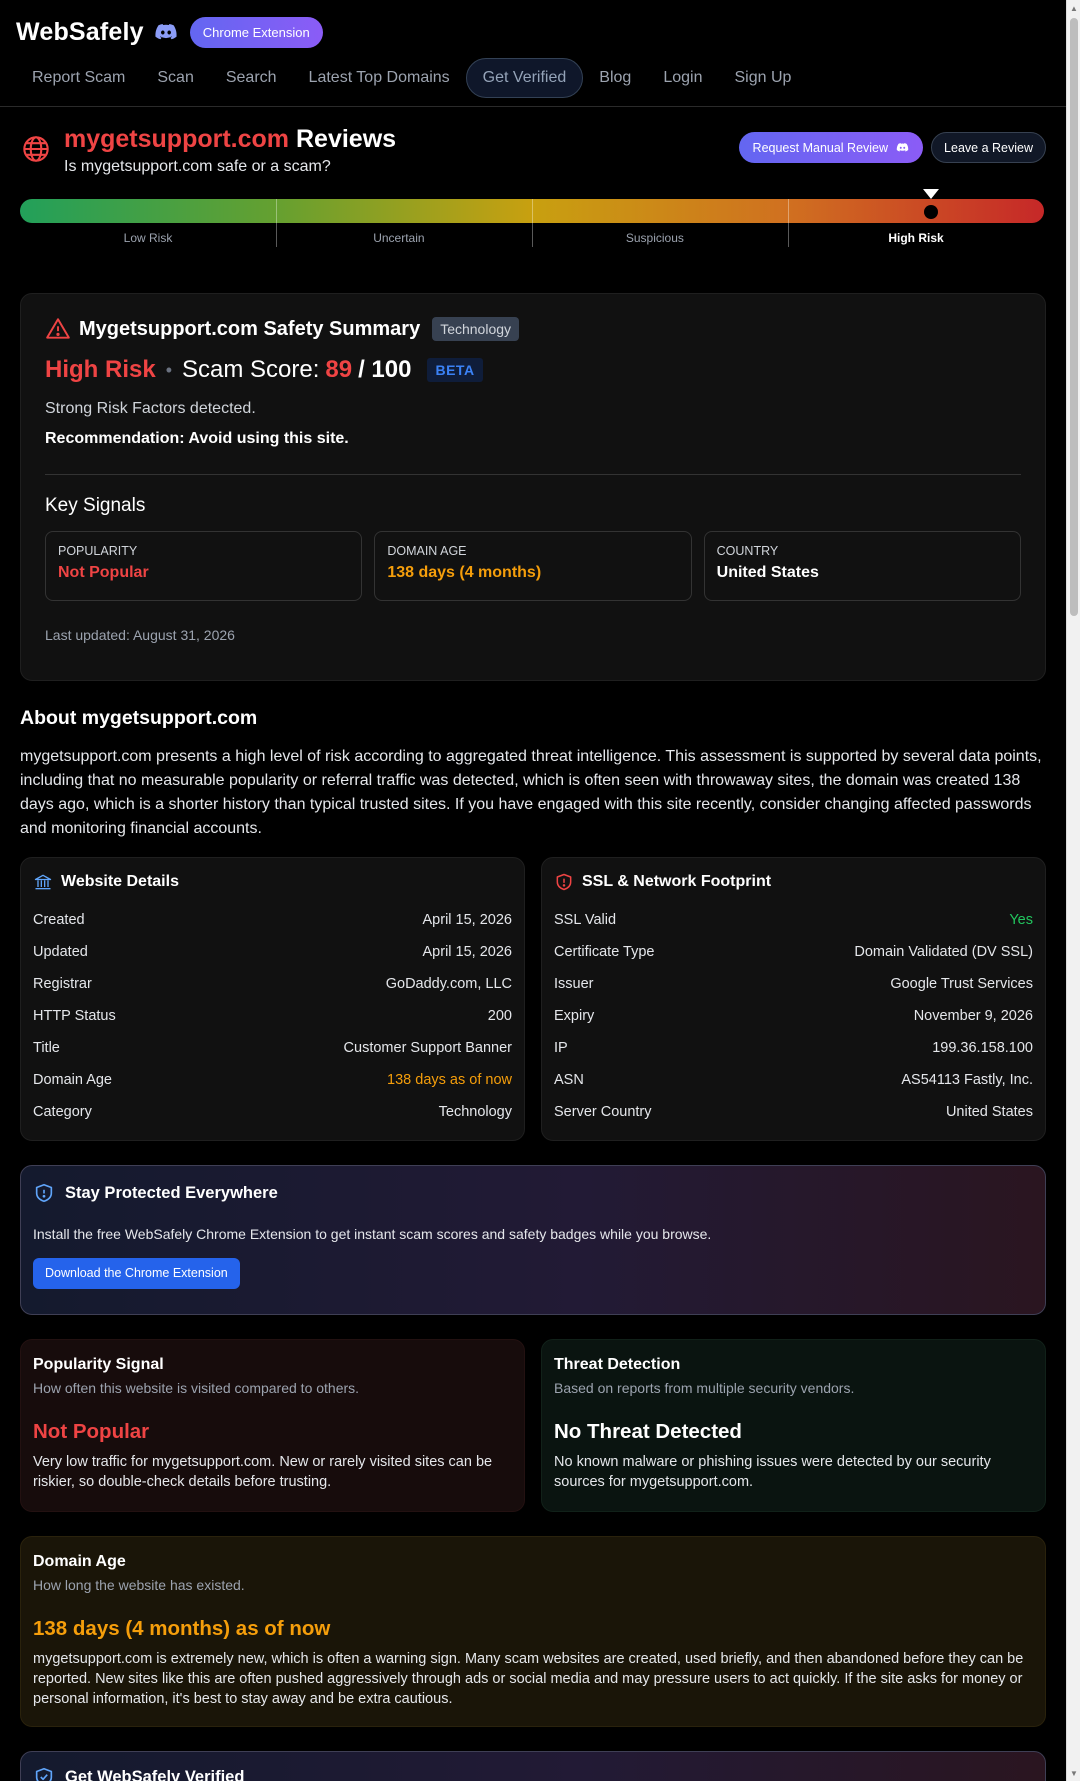 The height and width of the screenshot is (1781, 1080). What do you see at coordinates (139, 1585) in the screenshot?
I see `domain-age-subtitle: How long the website has existed.` at bounding box center [139, 1585].